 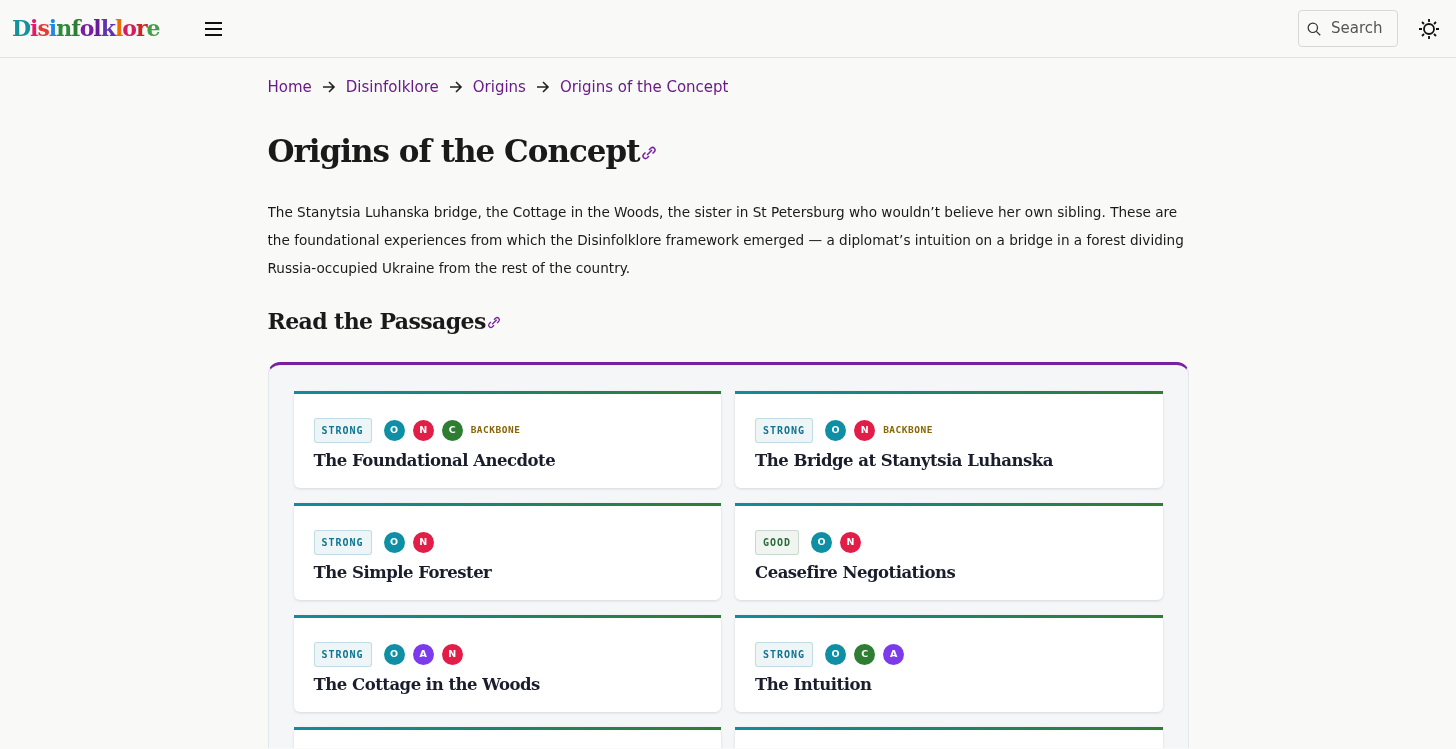 I want to click on search-box: Search, so click(x=1348, y=28).